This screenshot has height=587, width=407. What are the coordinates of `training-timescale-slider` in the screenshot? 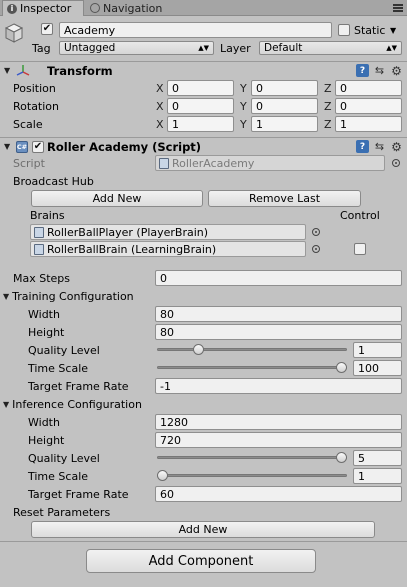 It's located at (252, 368).